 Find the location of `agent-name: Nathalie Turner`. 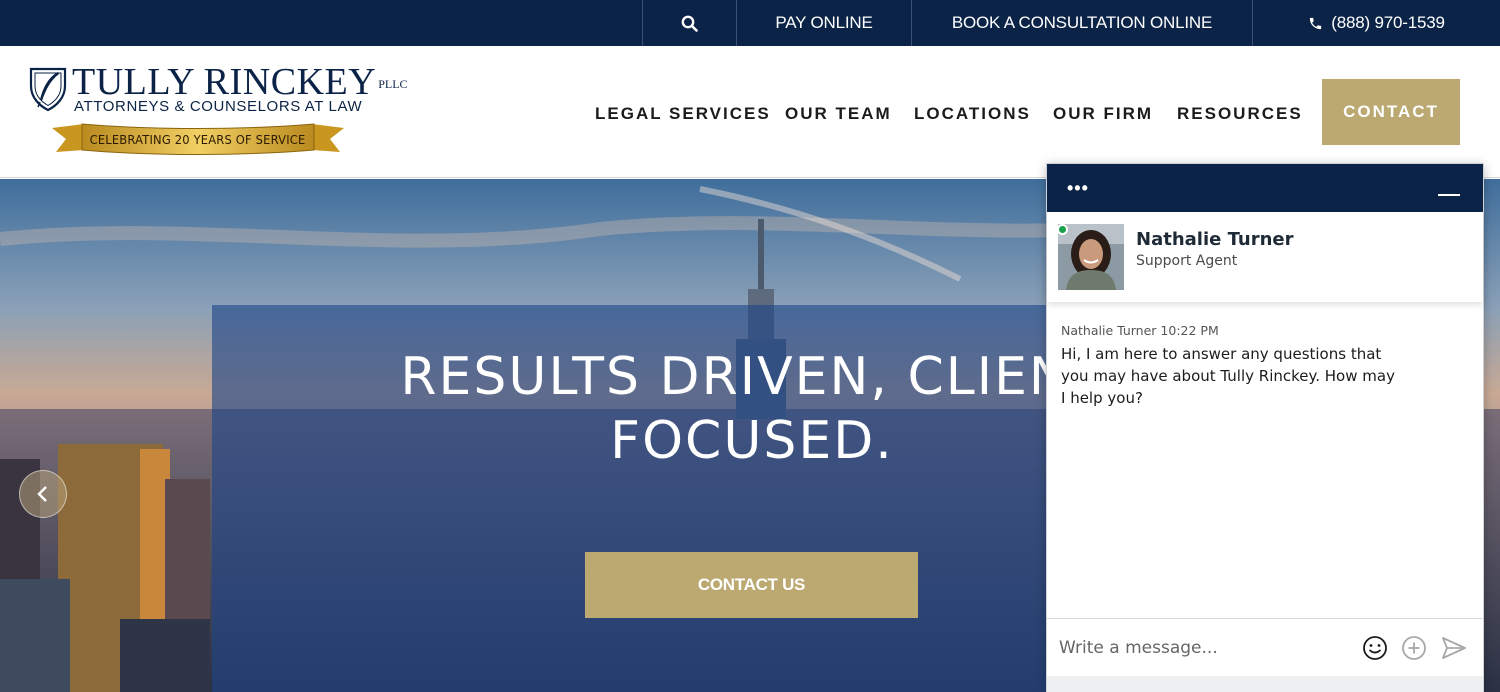

agent-name: Nathalie Turner is located at coordinates (1215, 239).